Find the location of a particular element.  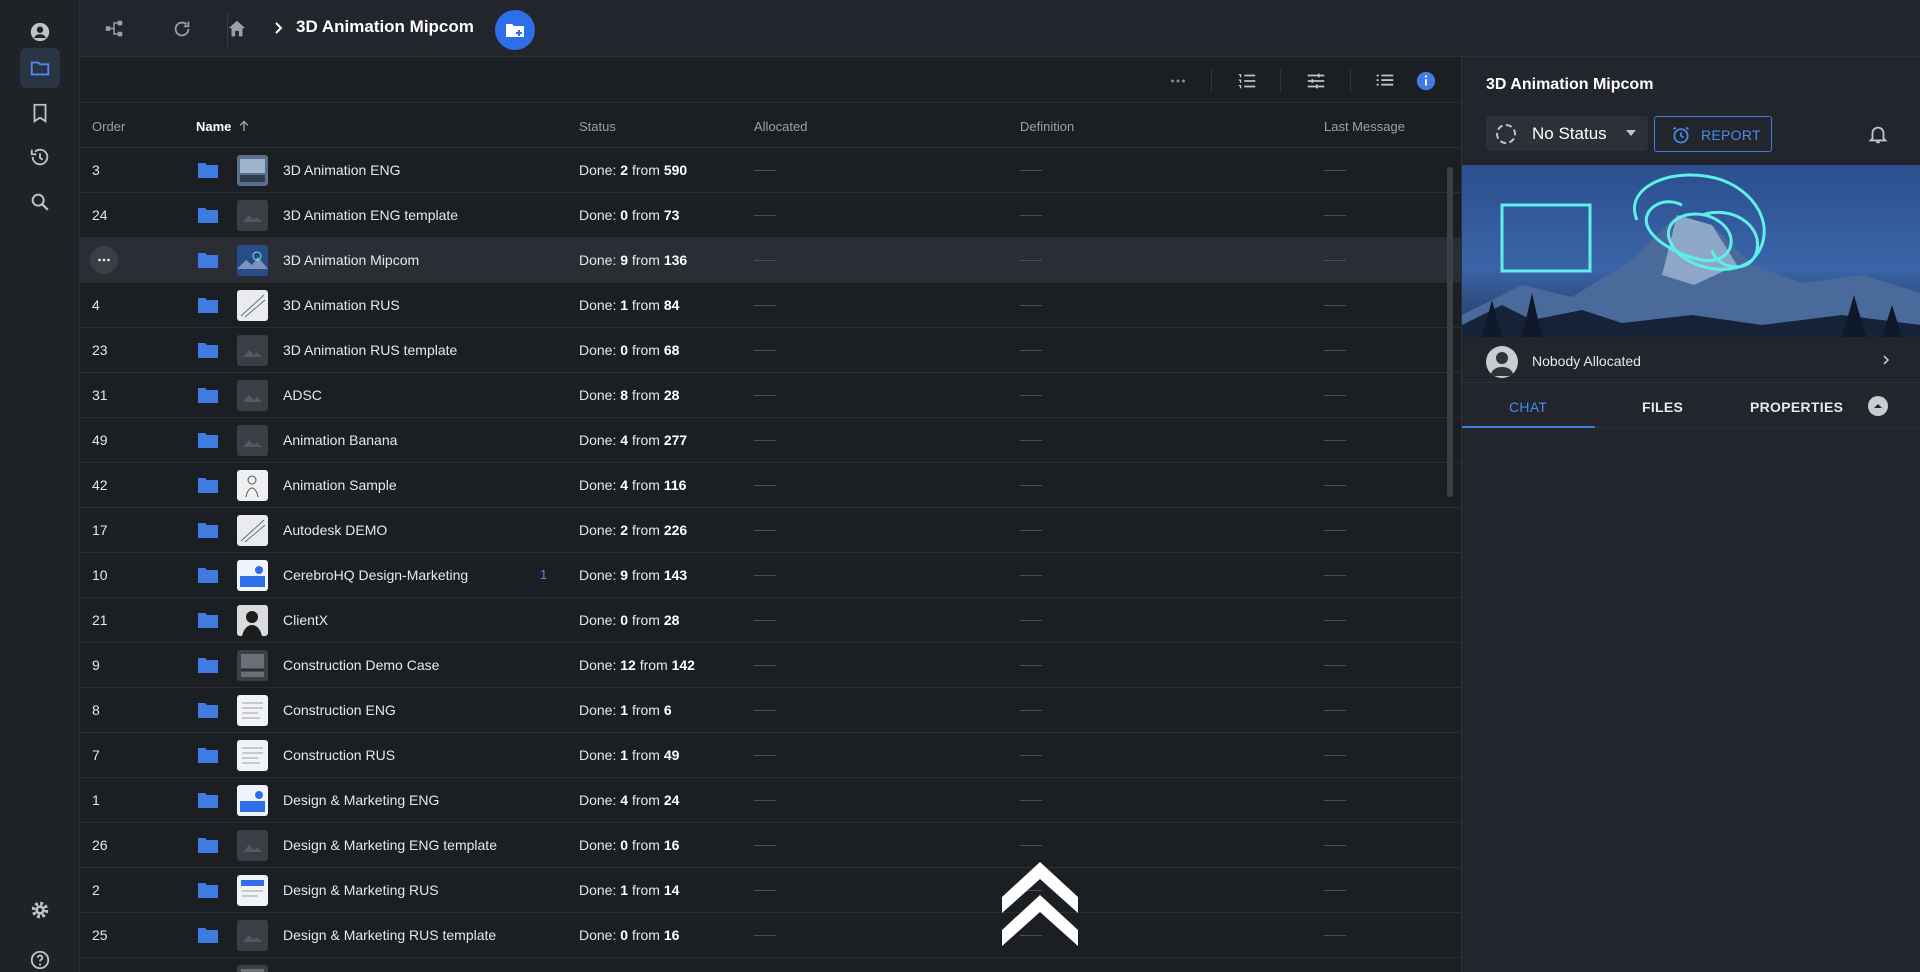

refresh-icon is located at coordinates (182, 29).